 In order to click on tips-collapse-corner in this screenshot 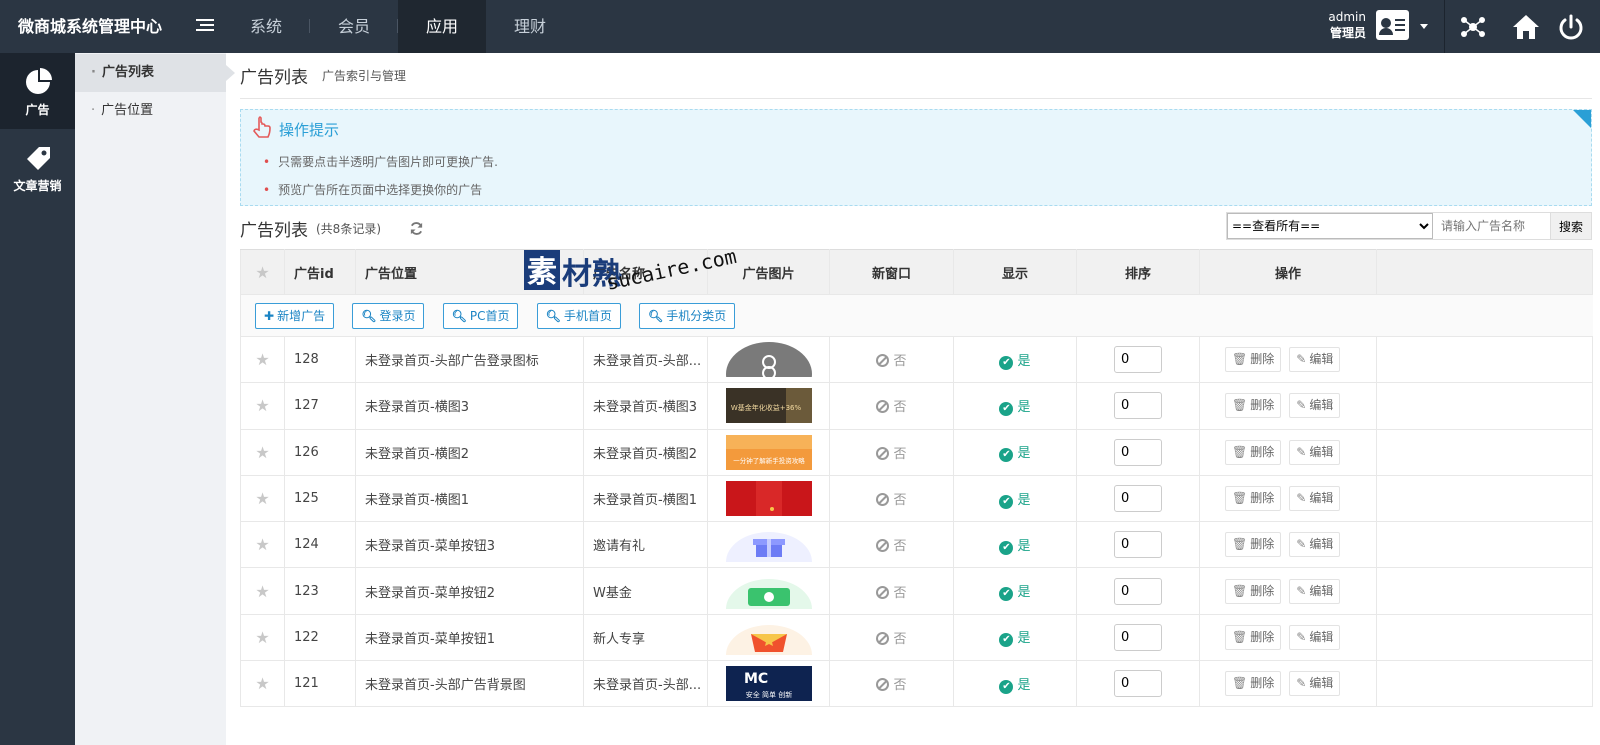, I will do `click(1582, 119)`.